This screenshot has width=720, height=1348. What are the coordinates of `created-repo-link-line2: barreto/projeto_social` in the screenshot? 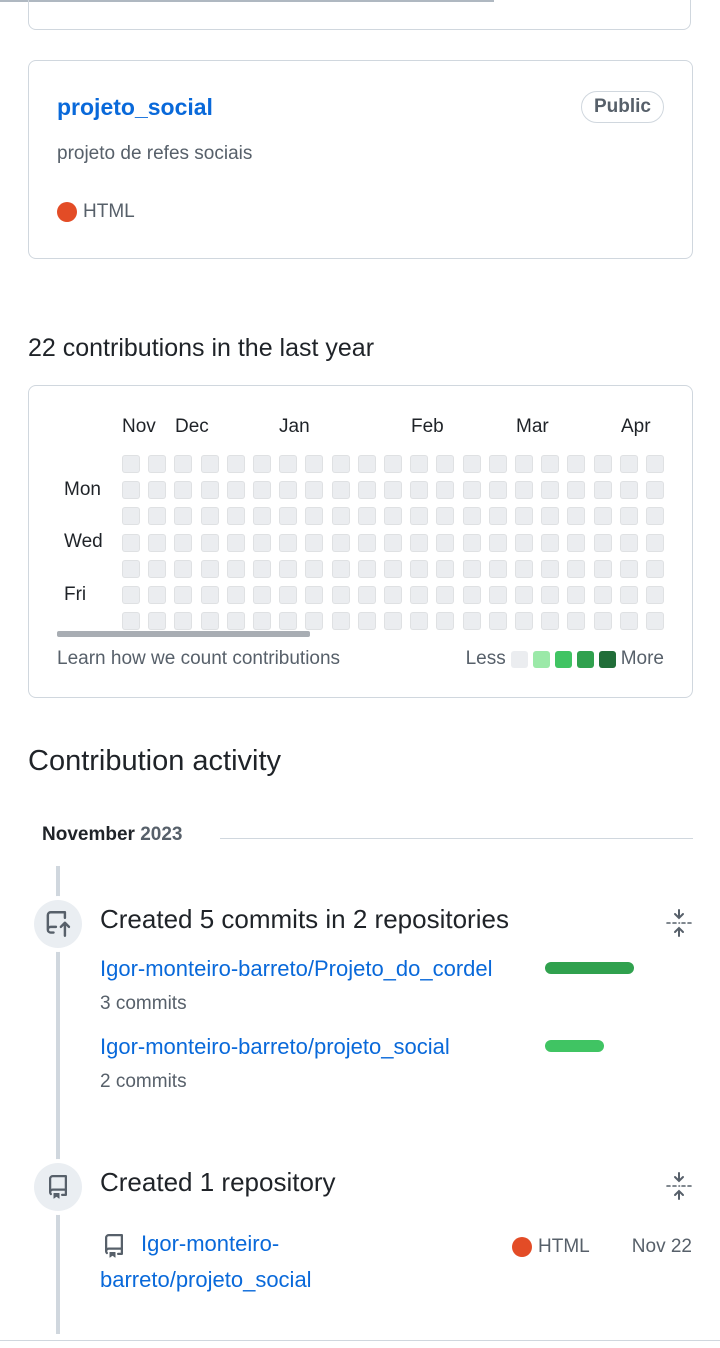 It's located at (206, 1280).